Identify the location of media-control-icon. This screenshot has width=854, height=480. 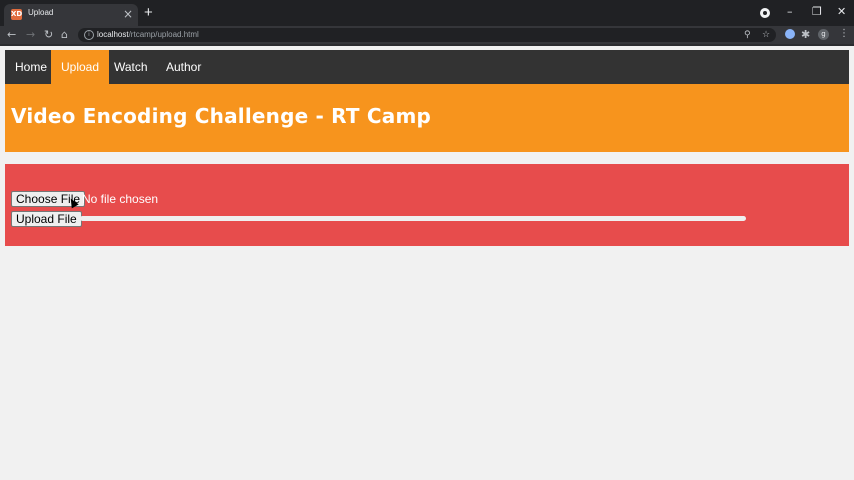
(765, 13).